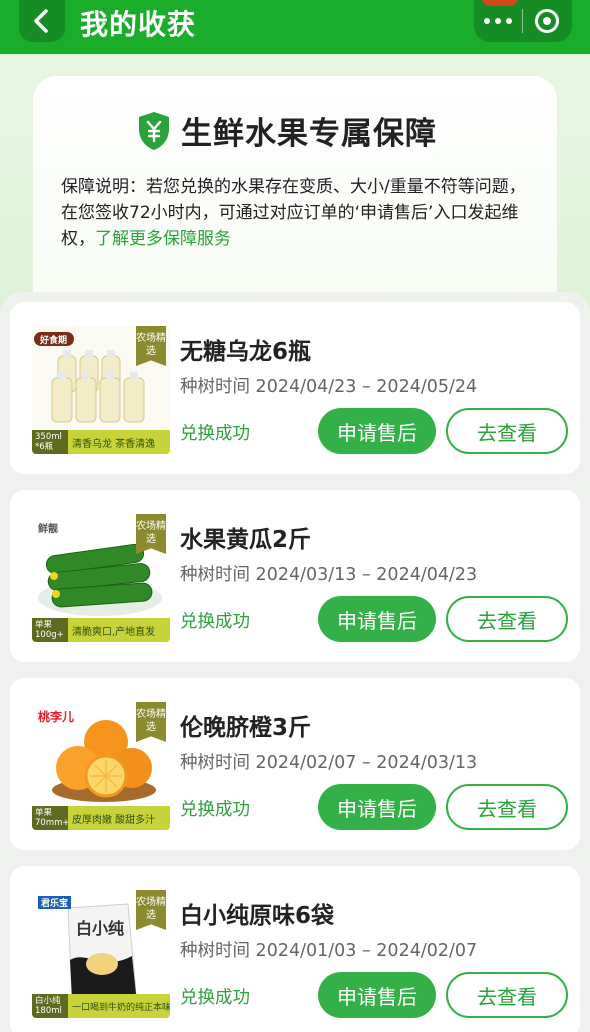 This screenshot has height=1032, width=590. I want to click on slogan-label: 一口喝到牛奶的纯正本味, so click(119, 1006).